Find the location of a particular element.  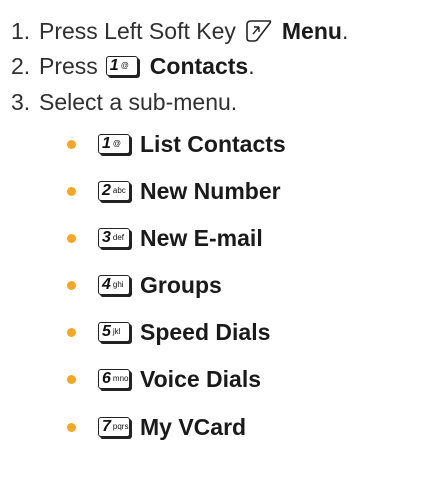

submenu-item-speed-dials: 5 jkl Speed Dials is located at coordinates (168, 332).